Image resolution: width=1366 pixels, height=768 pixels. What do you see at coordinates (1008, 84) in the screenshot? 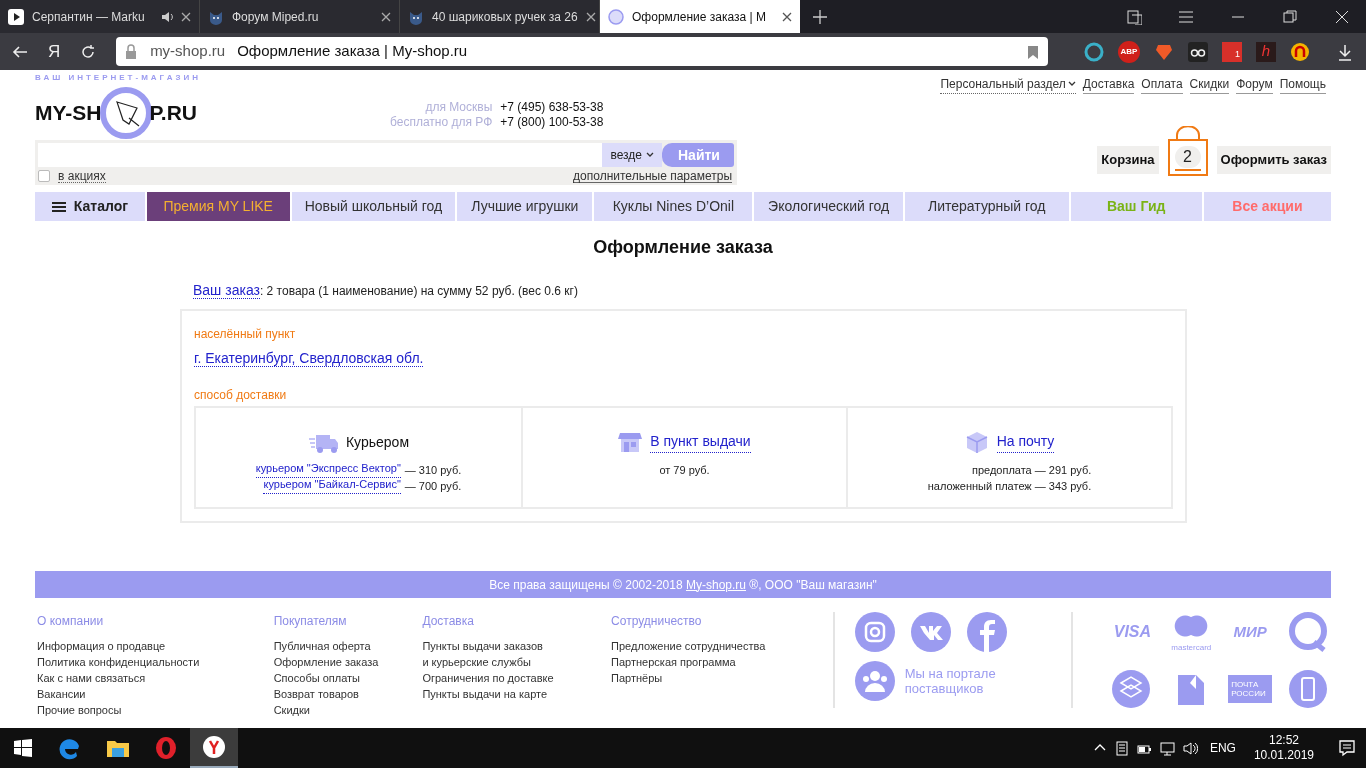
I see `top-link: Персональный раздел` at bounding box center [1008, 84].